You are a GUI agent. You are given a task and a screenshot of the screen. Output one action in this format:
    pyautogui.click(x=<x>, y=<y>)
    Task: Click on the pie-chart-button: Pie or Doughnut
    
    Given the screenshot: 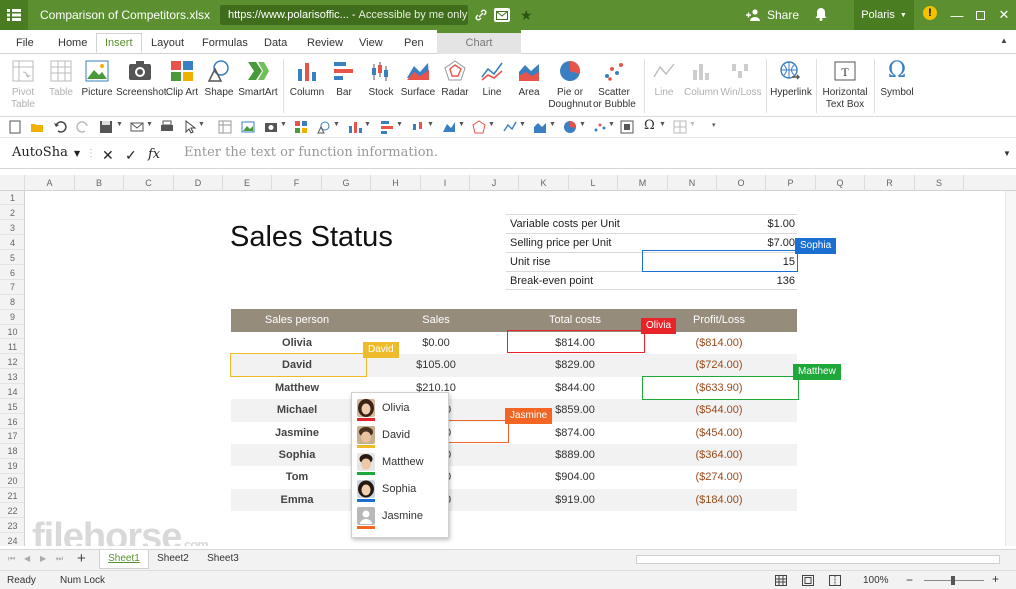 What is the action you would take?
    pyautogui.click(x=570, y=84)
    